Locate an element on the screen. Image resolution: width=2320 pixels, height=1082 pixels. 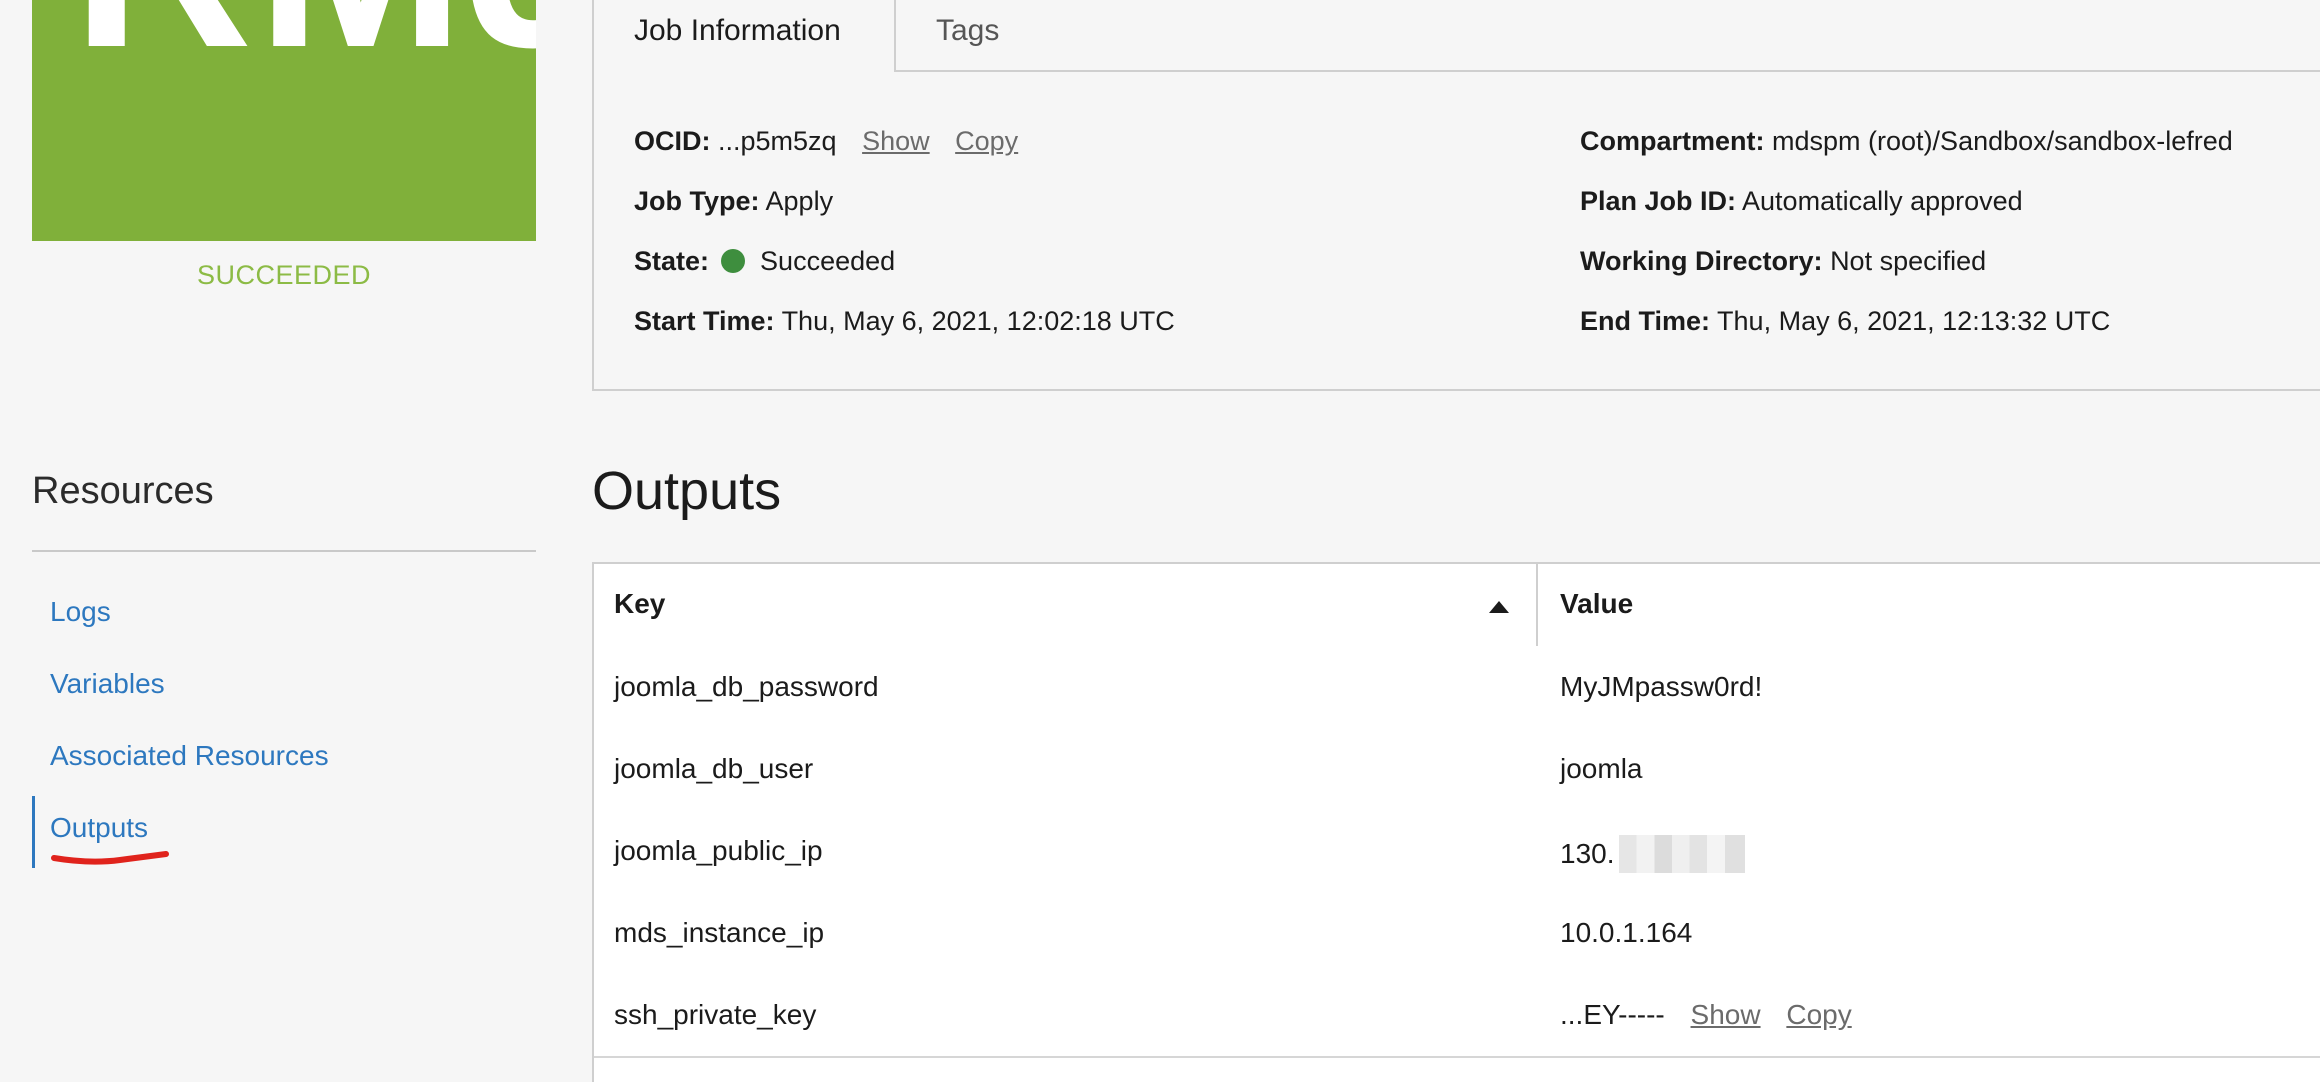
table-row: ssh_private_key ...EY----- Show Copy is located at coordinates (1457, 1016).